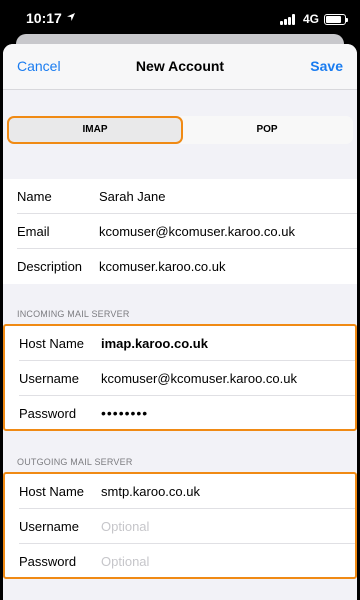 Image resolution: width=360 pixels, height=600 pixels. Describe the element at coordinates (49, 378) in the screenshot. I see `incoming-username-label: Username` at that location.